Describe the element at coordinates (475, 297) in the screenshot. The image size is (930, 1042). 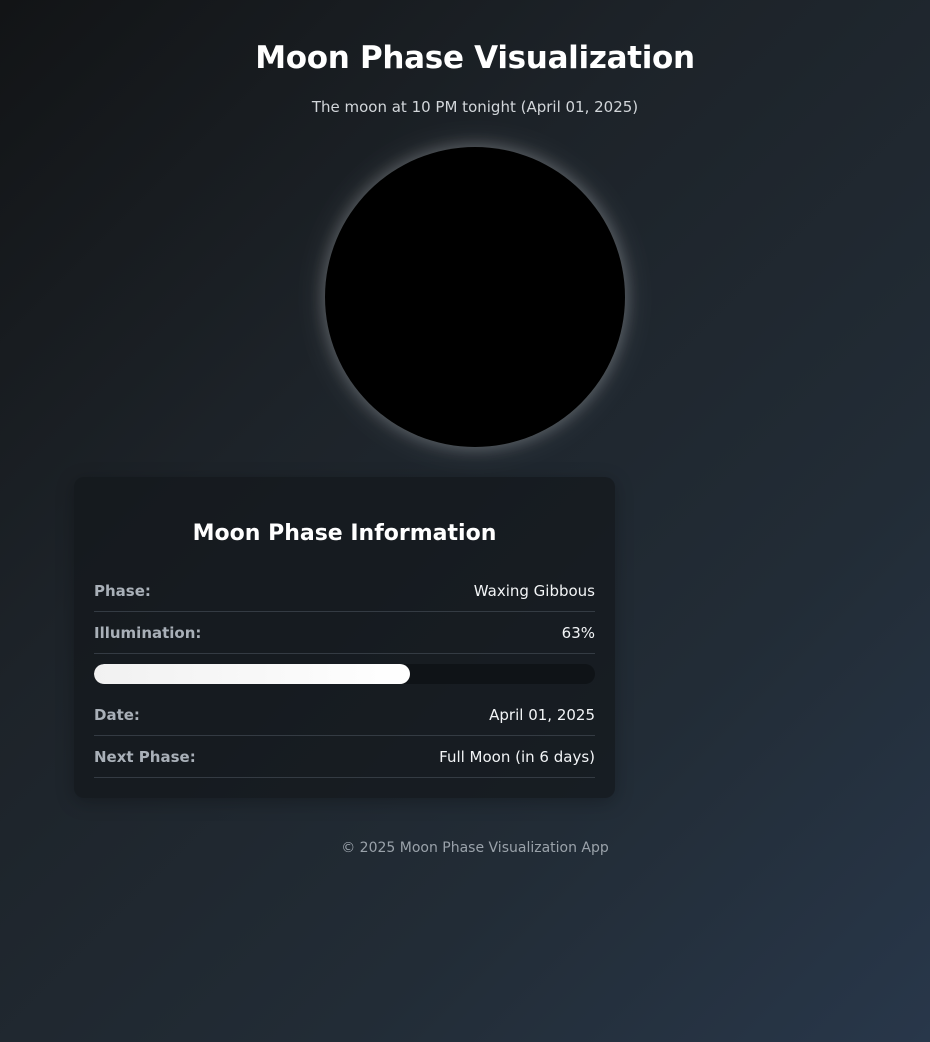
I see `moon-visualization` at that location.